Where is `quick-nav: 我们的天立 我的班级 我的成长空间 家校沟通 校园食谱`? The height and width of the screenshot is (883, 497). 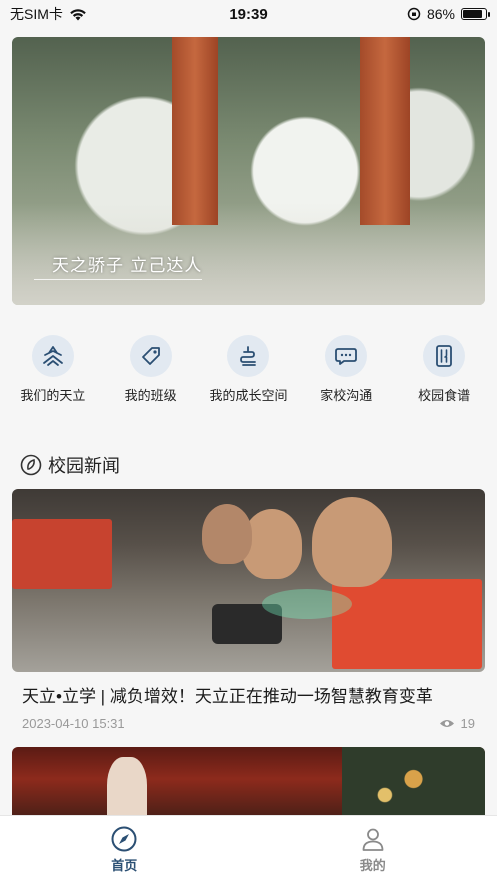 quick-nav: 我们的天立 我的班级 我的成长空间 家校沟通 校园食谱 is located at coordinates (248, 375).